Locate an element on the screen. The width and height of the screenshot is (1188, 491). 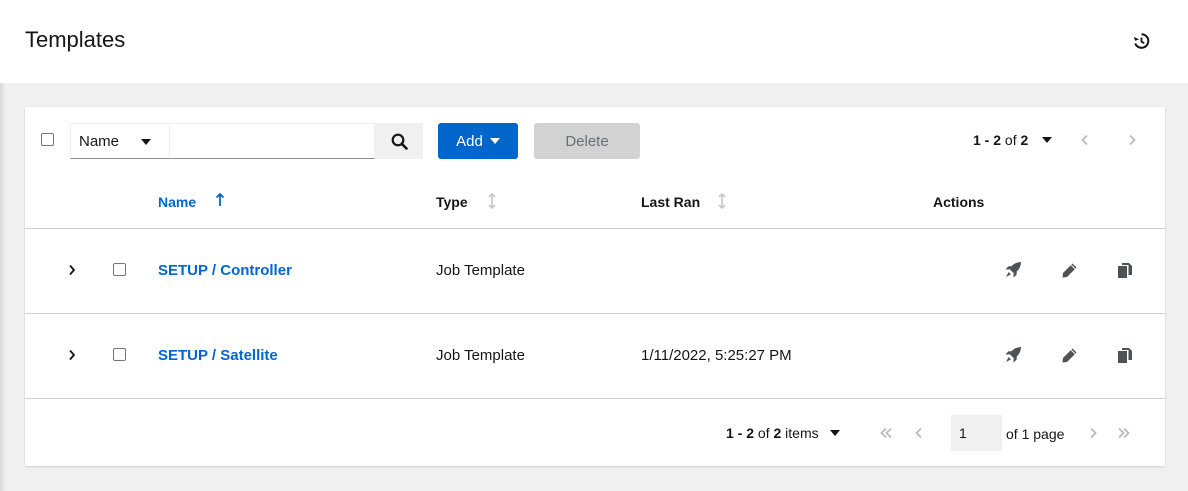
column-header-last-ran: Last Ran is located at coordinates (670, 202).